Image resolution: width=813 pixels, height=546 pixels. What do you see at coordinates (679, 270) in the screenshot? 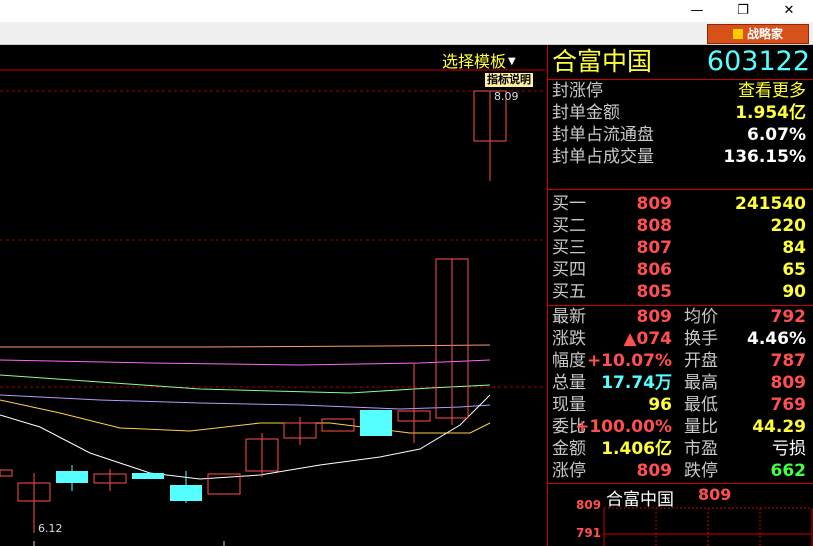
I see `orderbook-row: 买四 806 65` at bounding box center [679, 270].